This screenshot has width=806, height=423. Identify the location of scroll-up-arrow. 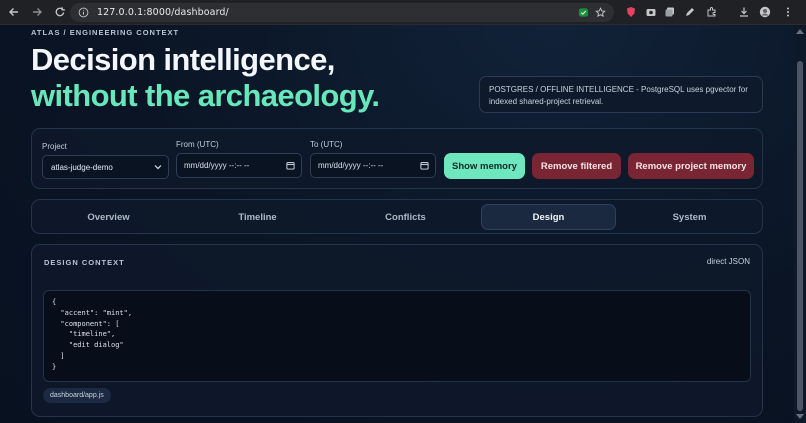
(800, 31).